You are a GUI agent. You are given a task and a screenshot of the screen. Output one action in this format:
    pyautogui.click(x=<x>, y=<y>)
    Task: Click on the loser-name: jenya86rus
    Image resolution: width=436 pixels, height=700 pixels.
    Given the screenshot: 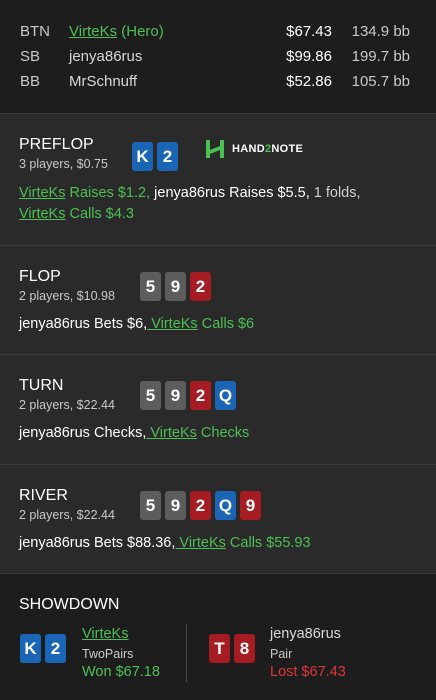 What is the action you would take?
    pyautogui.click(x=305, y=634)
    